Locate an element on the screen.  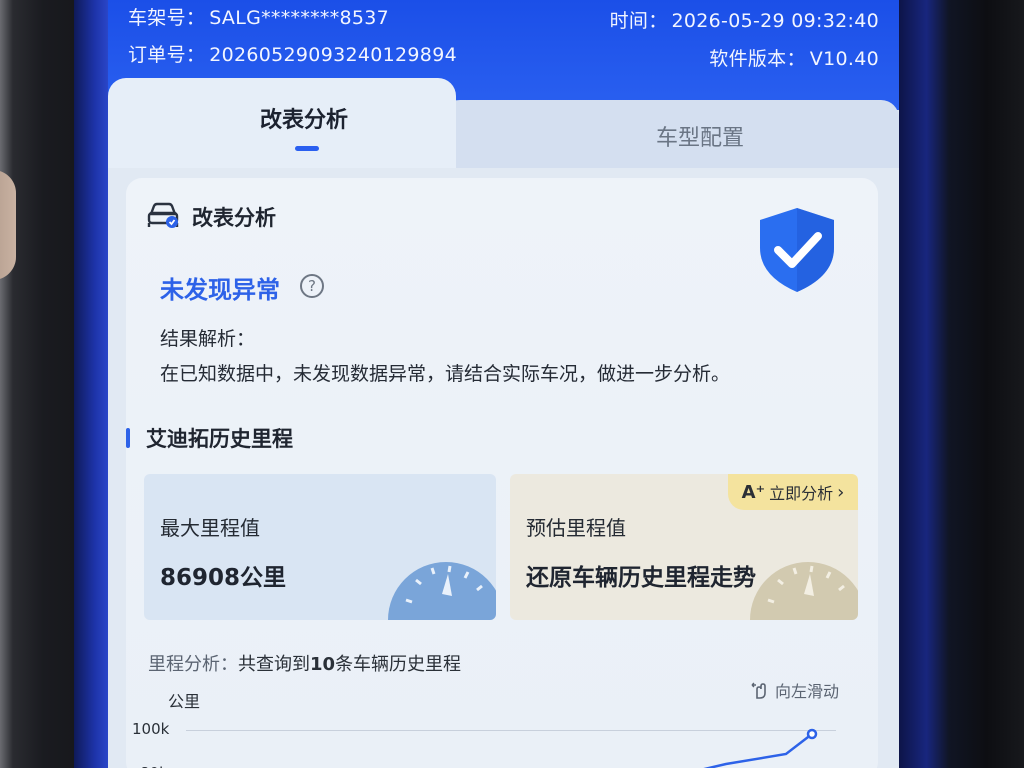
vin-label: 车架号： is located at coordinates (167, 18).